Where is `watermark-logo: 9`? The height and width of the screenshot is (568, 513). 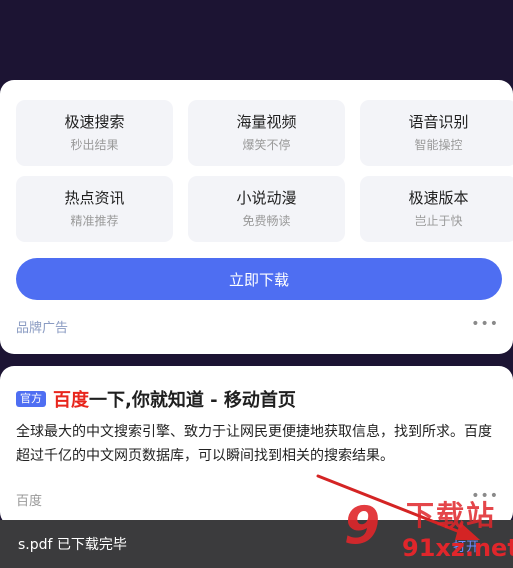
watermark-logo: 9 is located at coordinates (362, 526).